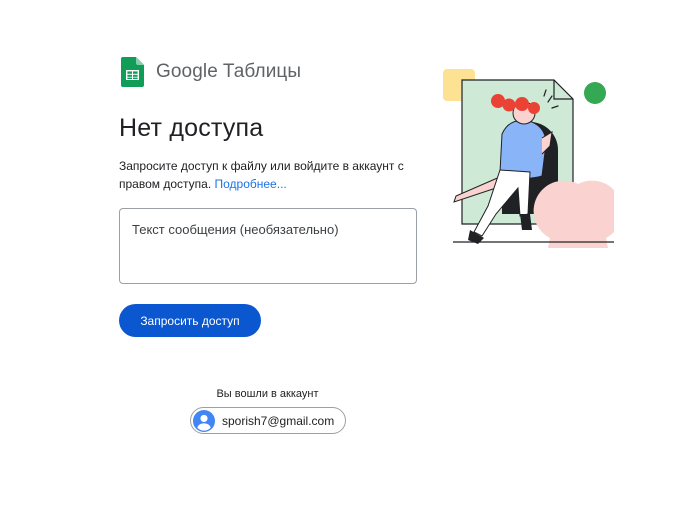 Image resolution: width=677 pixels, height=512 pixels. What do you see at coordinates (268, 246) in the screenshot?
I see `message-input` at bounding box center [268, 246].